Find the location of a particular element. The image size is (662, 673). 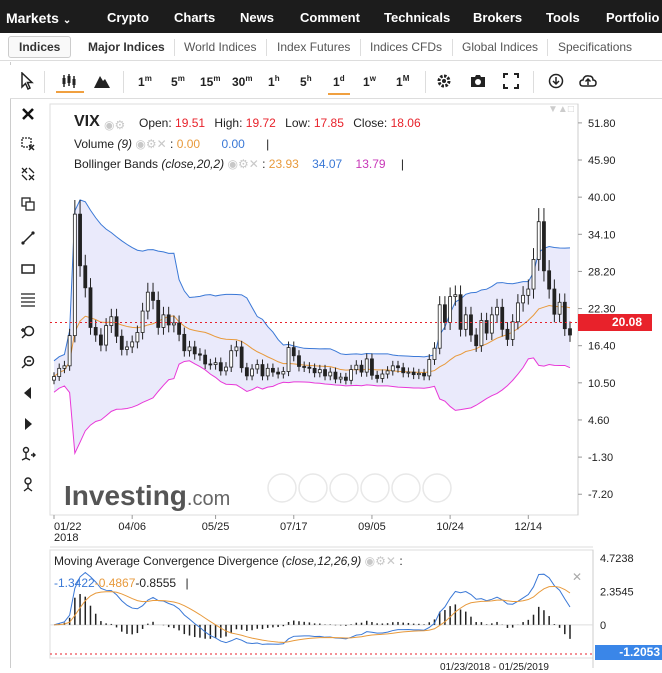

macd-axis-label: 4.7238 is located at coordinates (617, 559).